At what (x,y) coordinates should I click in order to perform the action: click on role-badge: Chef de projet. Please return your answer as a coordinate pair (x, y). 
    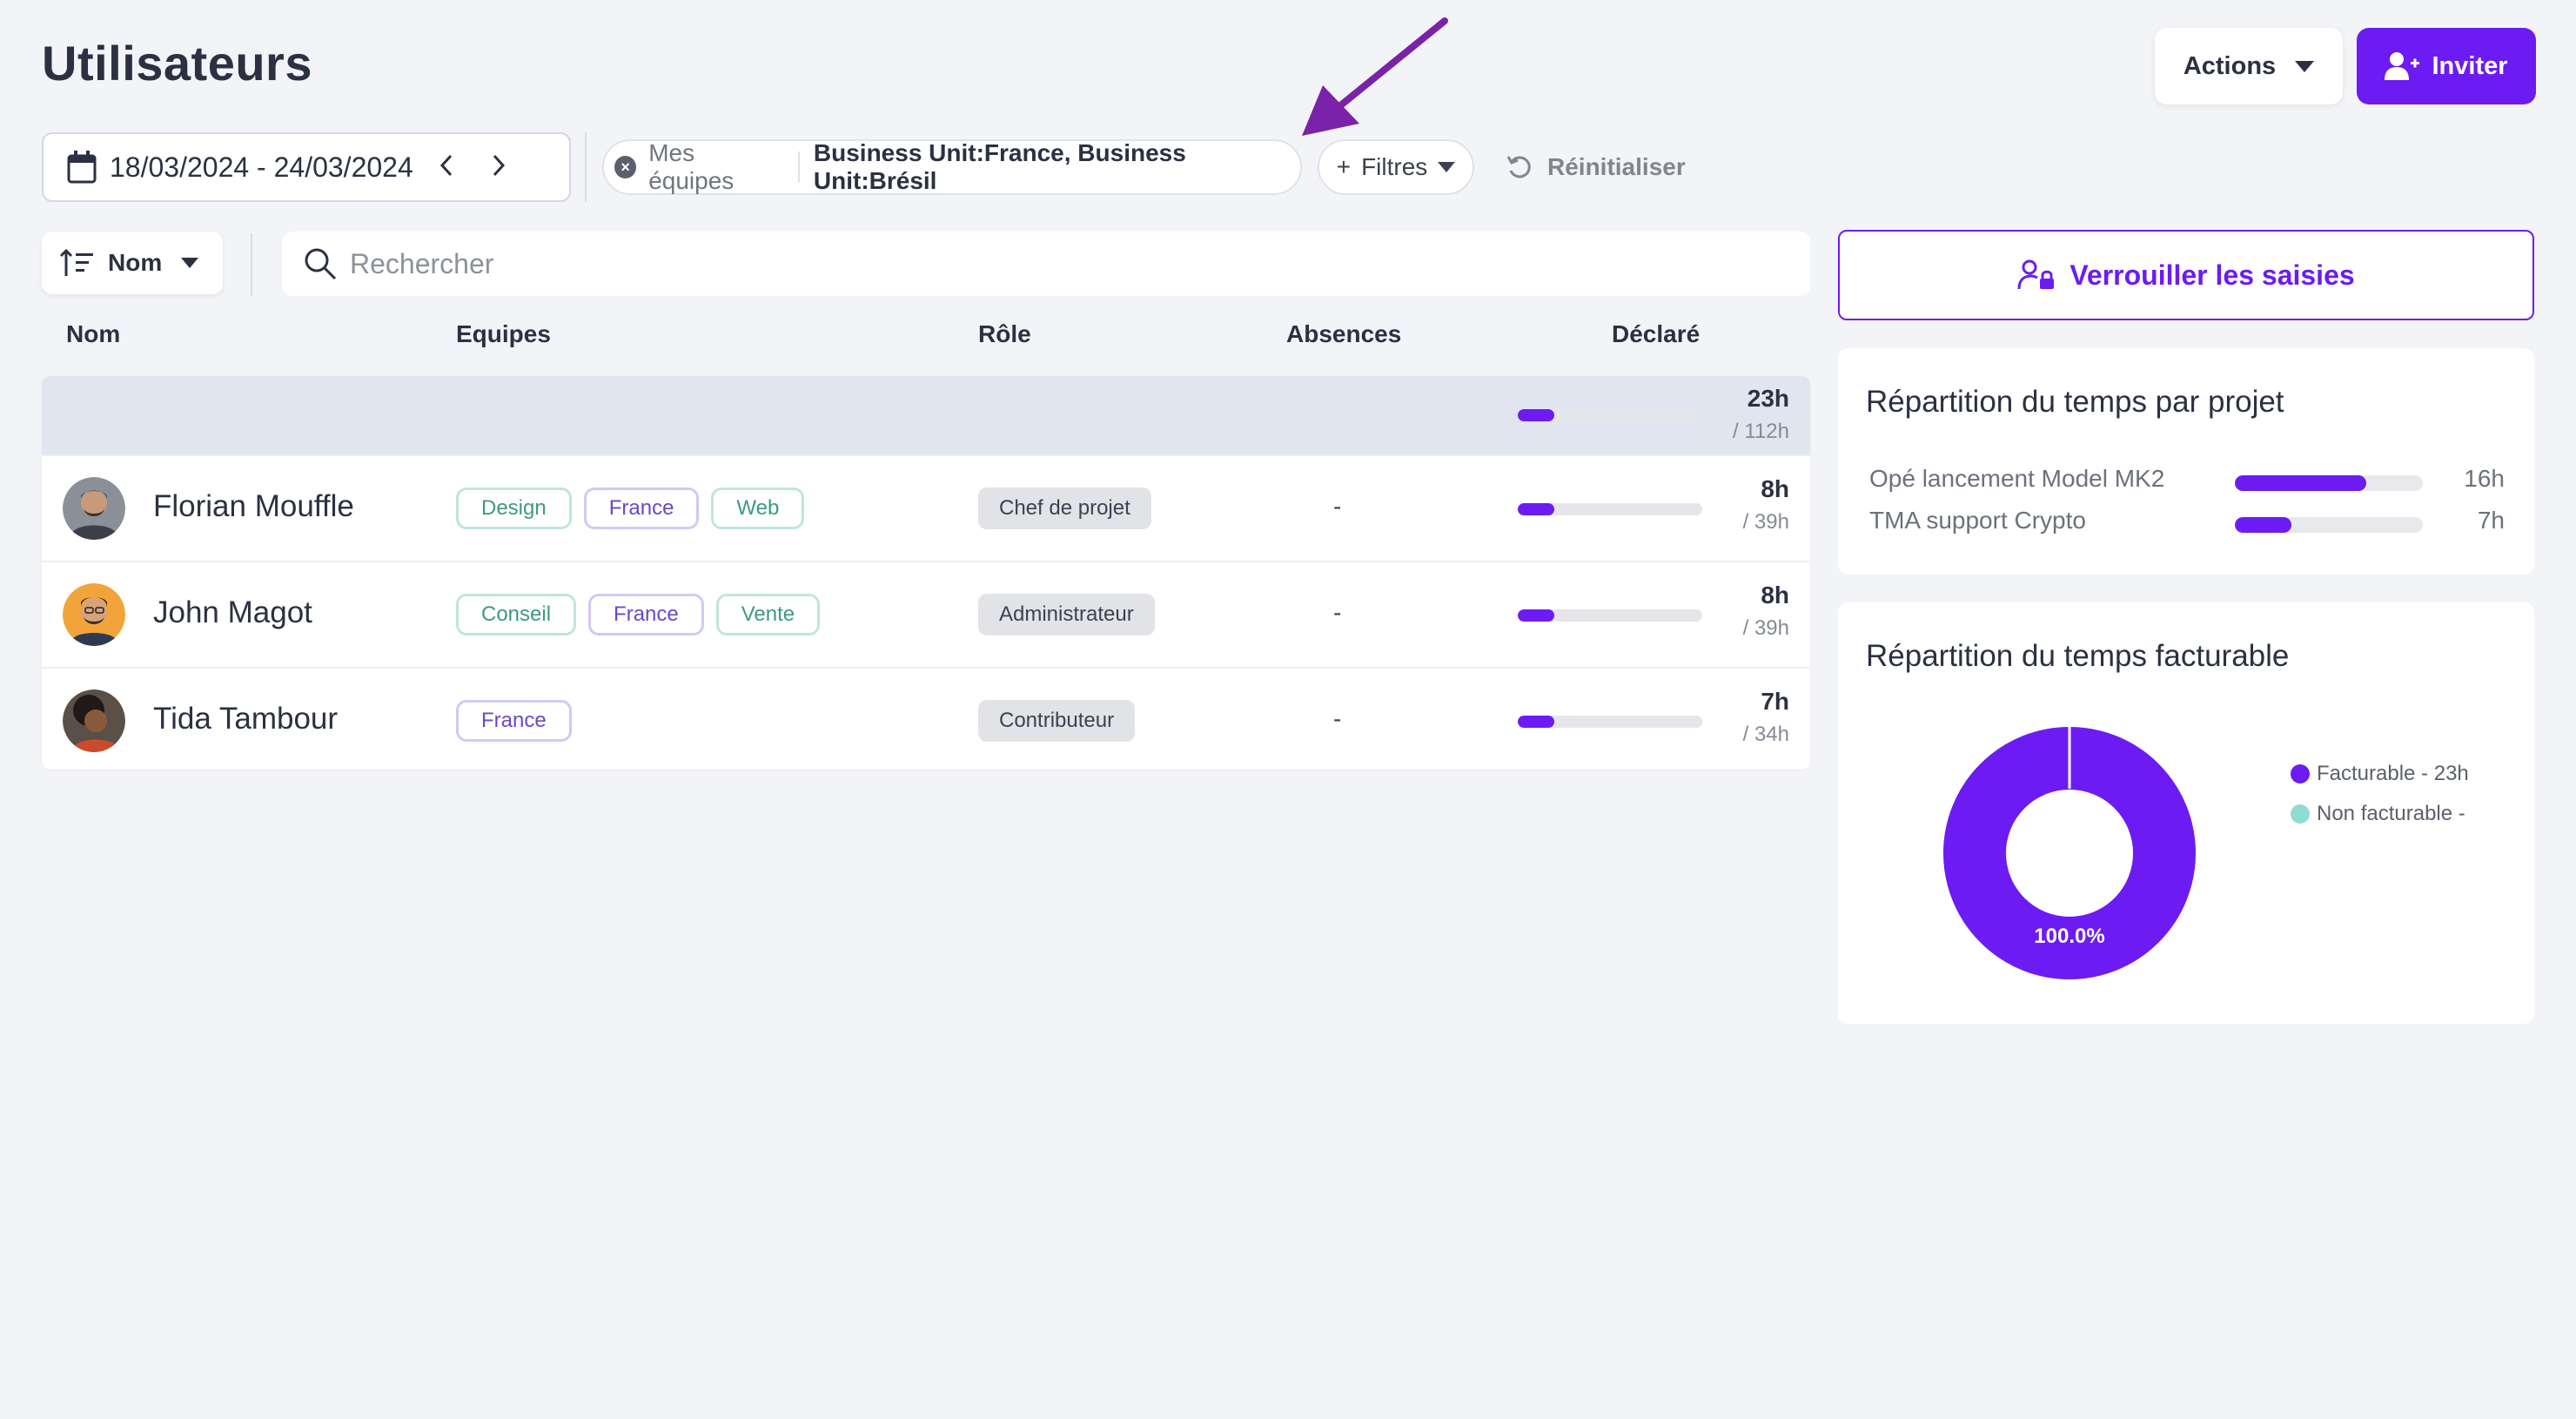
    Looking at the image, I should click on (1064, 508).